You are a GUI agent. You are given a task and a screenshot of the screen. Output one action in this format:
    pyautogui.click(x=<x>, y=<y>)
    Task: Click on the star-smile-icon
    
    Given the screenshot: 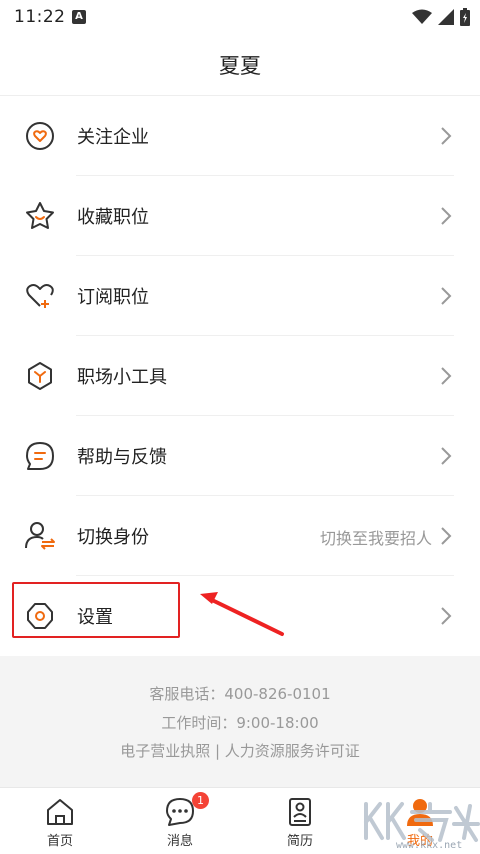 What is the action you would take?
    pyautogui.click(x=40, y=215)
    